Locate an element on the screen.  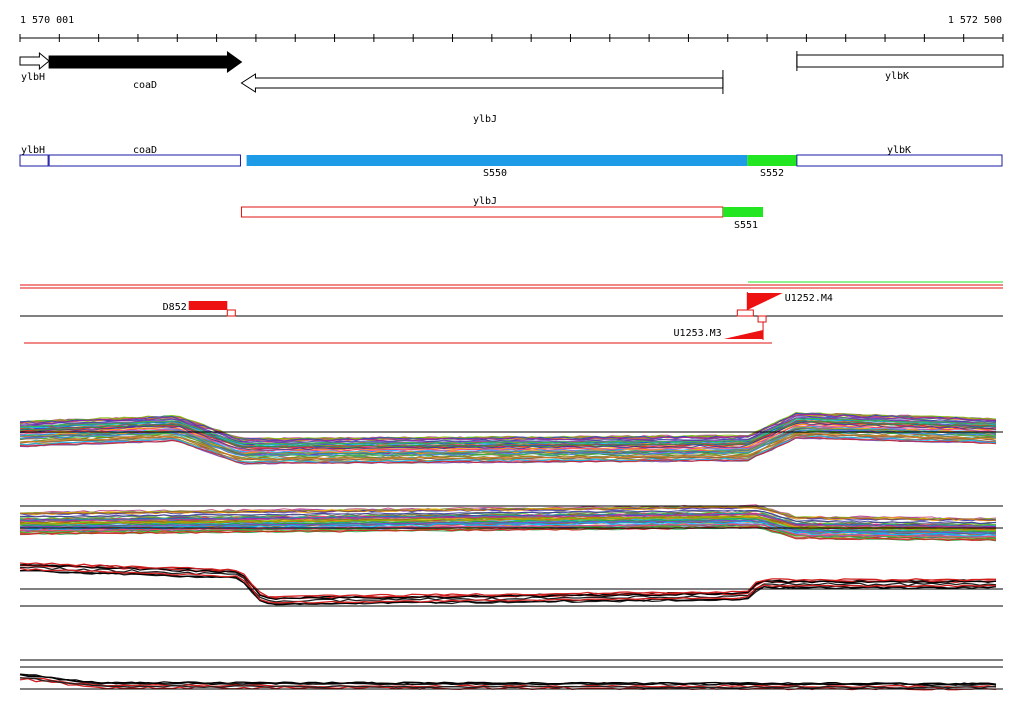
feature-label: U1253.M3 is located at coordinates (698, 333).